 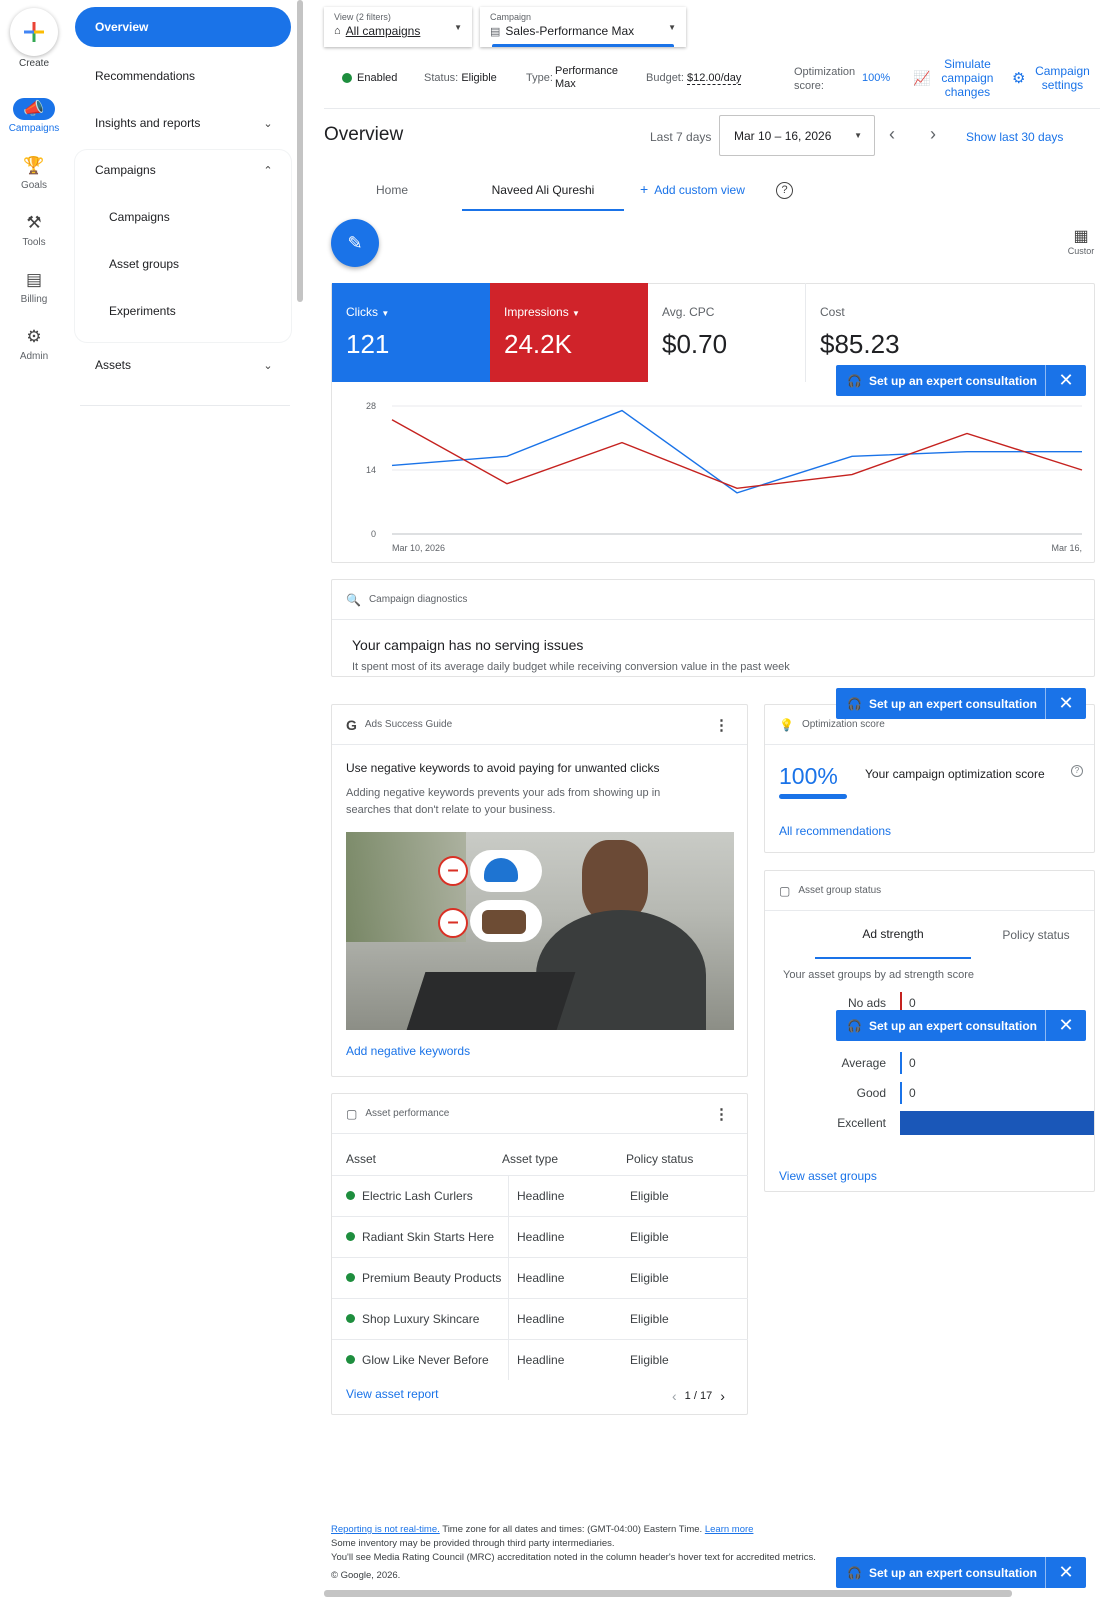 I want to click on rail-admin: ⚙ Admin, so click(x=34, y=344).